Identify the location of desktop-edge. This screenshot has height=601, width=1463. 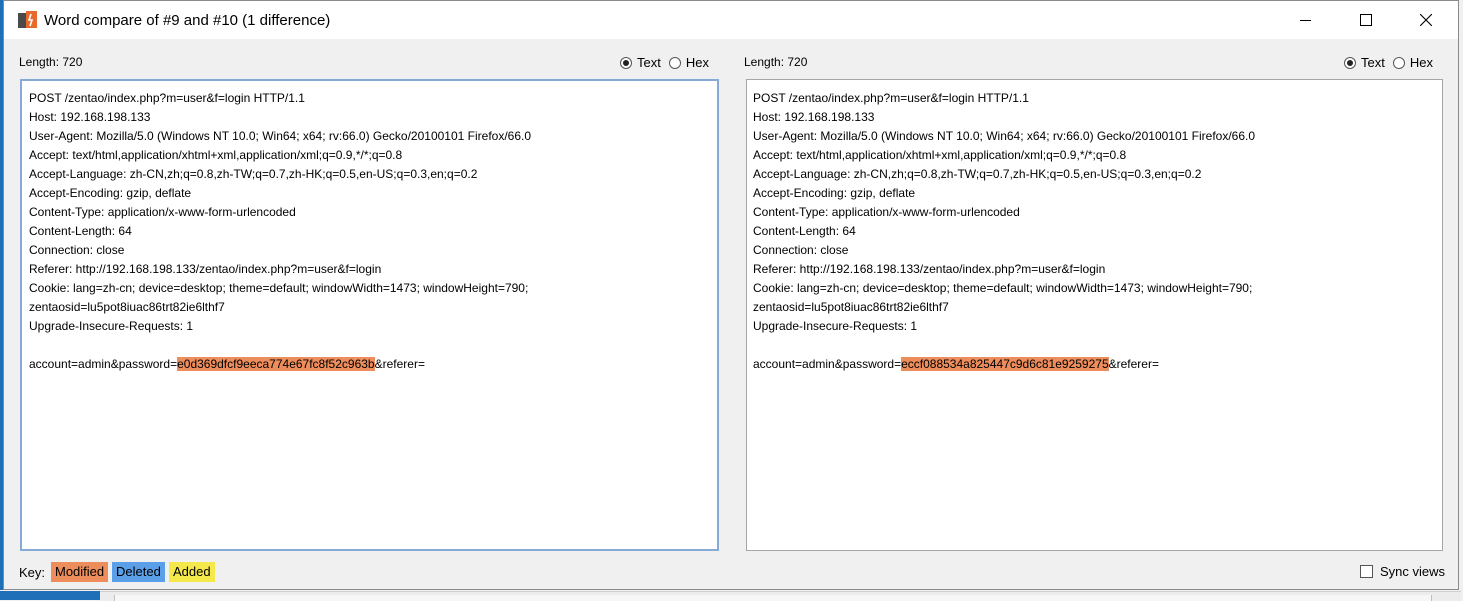
(50, 595).